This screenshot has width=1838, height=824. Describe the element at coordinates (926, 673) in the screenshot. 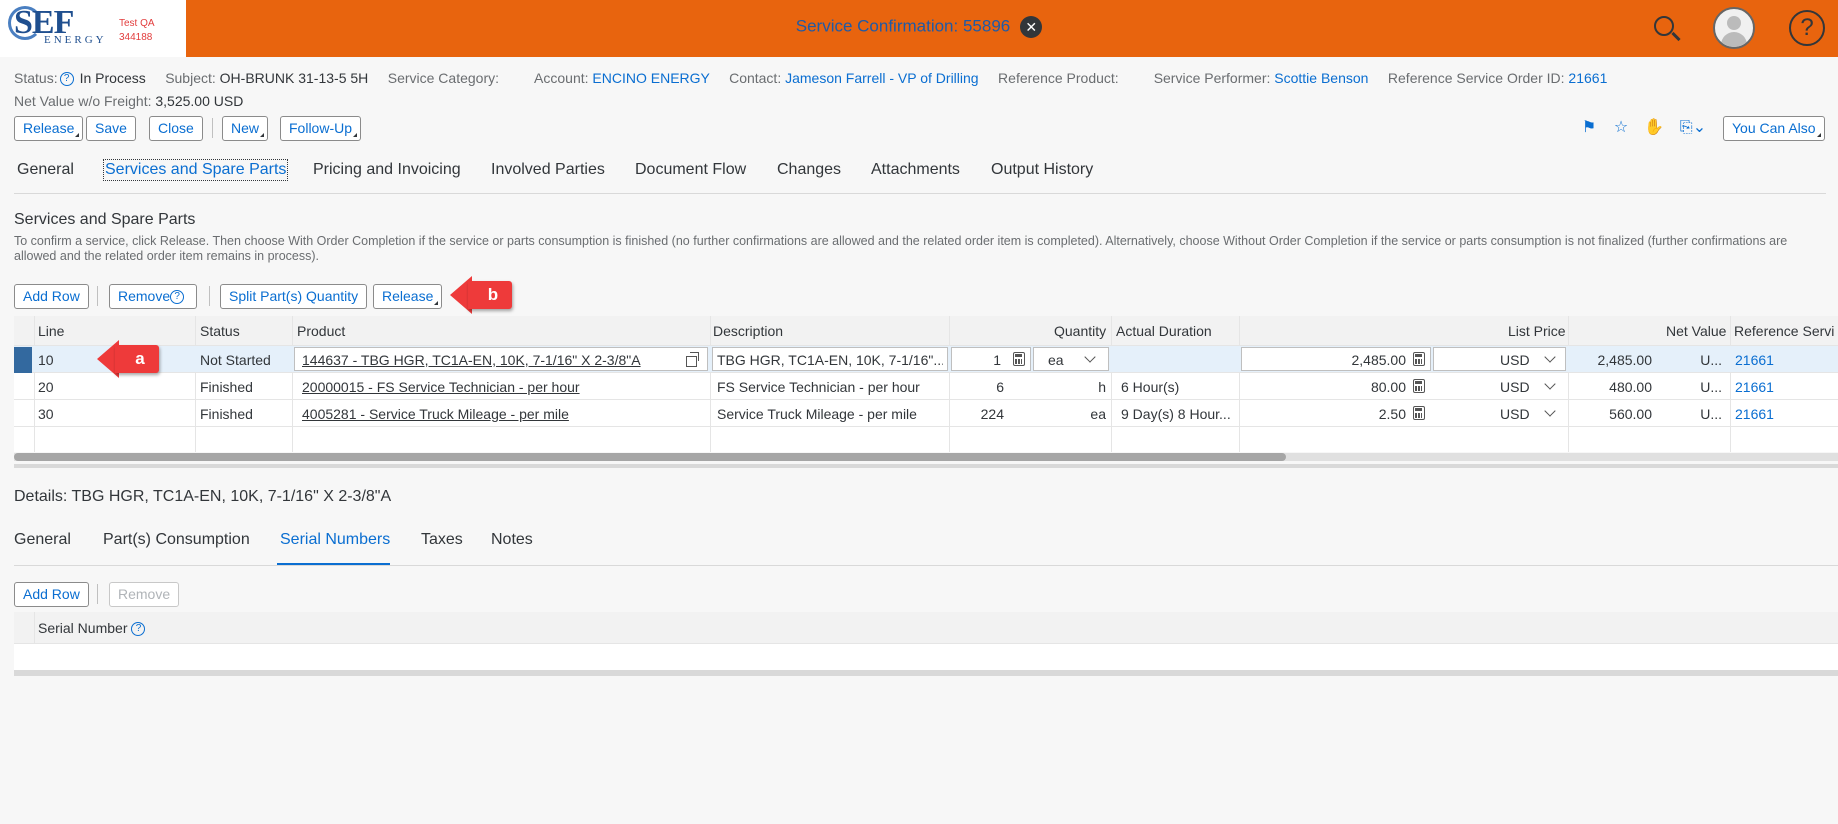

I see `serial-table-footer-bar` at that location.